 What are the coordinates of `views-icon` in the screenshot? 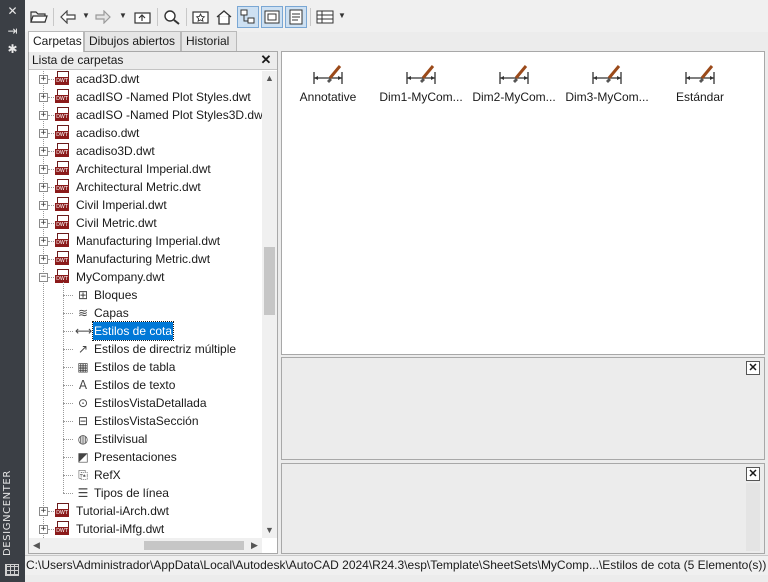 It's located at (325, 17).